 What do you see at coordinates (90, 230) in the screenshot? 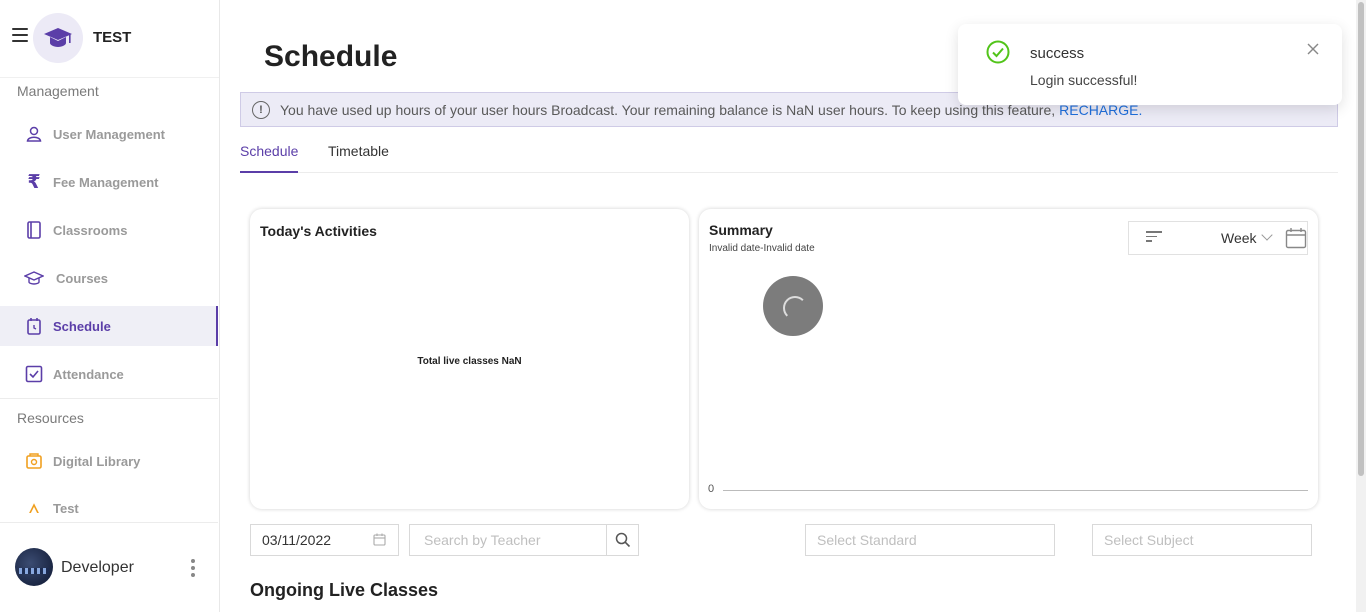
I see `sidebar-item-label: Classrooms` at bounding box center [90, 230].